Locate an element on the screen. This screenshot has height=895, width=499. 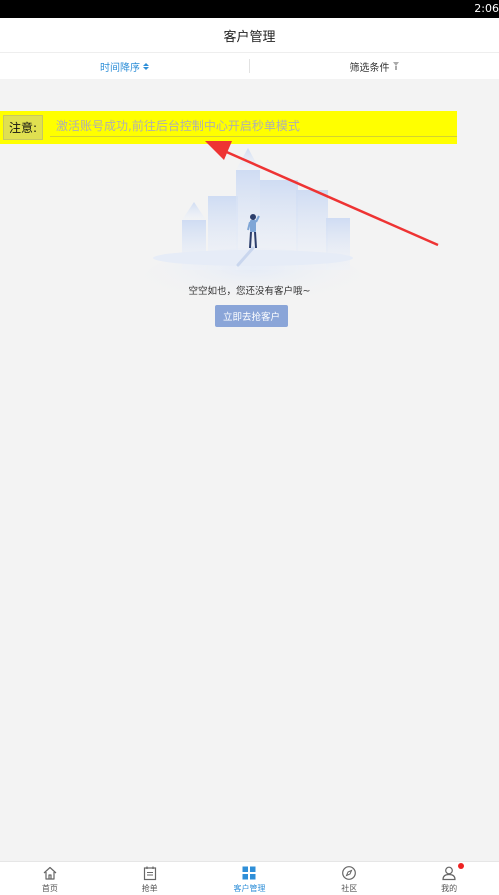
tab-grab-orders: 抢单 is located at coordinates (150, 878).